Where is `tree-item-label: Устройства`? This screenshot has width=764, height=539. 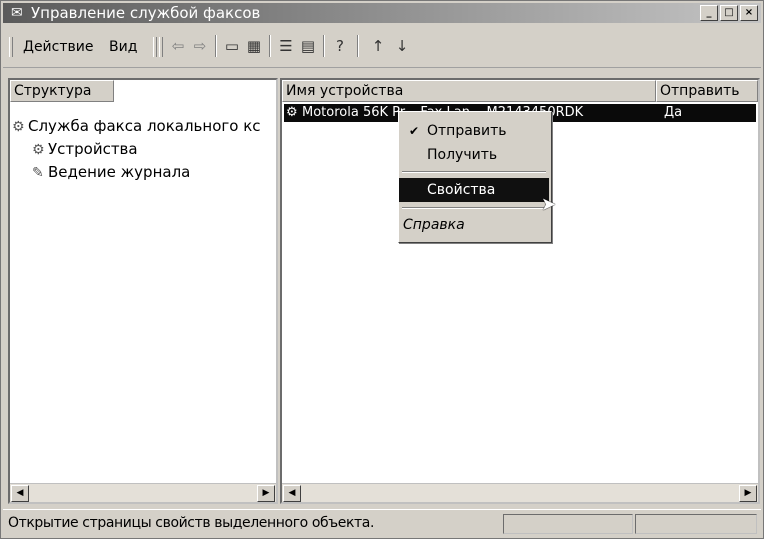 tree-item-label: Устройства is located at coordinates (93, 149).